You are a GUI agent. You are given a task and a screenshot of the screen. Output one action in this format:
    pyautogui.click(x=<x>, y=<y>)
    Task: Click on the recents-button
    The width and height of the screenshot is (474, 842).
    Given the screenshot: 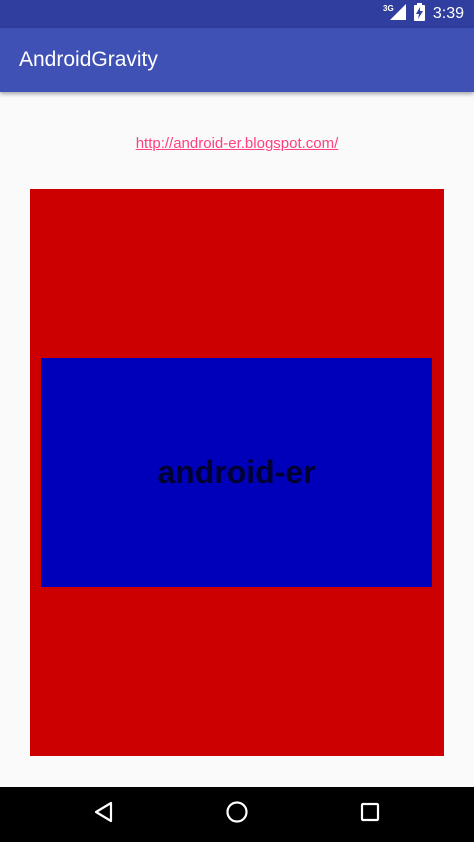 What is the action you would take?
    pyautogui.click(x=370, y=814)
    